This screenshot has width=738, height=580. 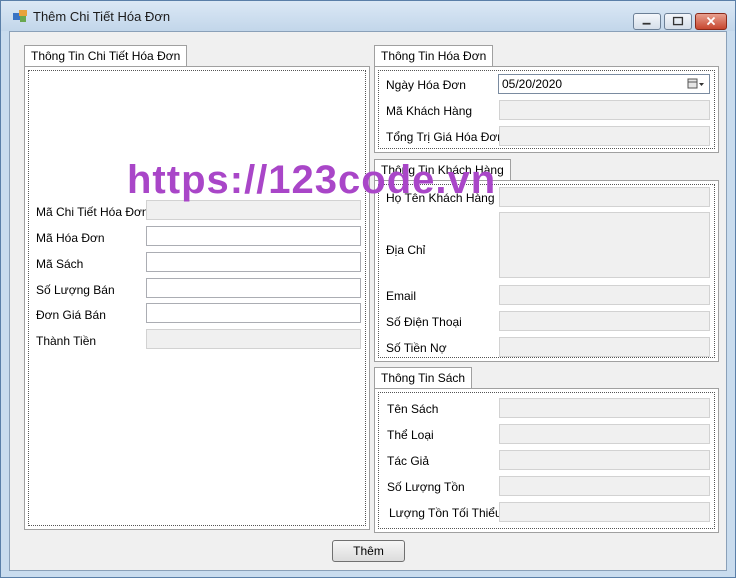 What do you see at coordinates (445, 513) in the screenshot?
I see `luong-ton-toi-thieu-label: Lượng Tồn Tối Thiểu` at bounding box center [445, 513].